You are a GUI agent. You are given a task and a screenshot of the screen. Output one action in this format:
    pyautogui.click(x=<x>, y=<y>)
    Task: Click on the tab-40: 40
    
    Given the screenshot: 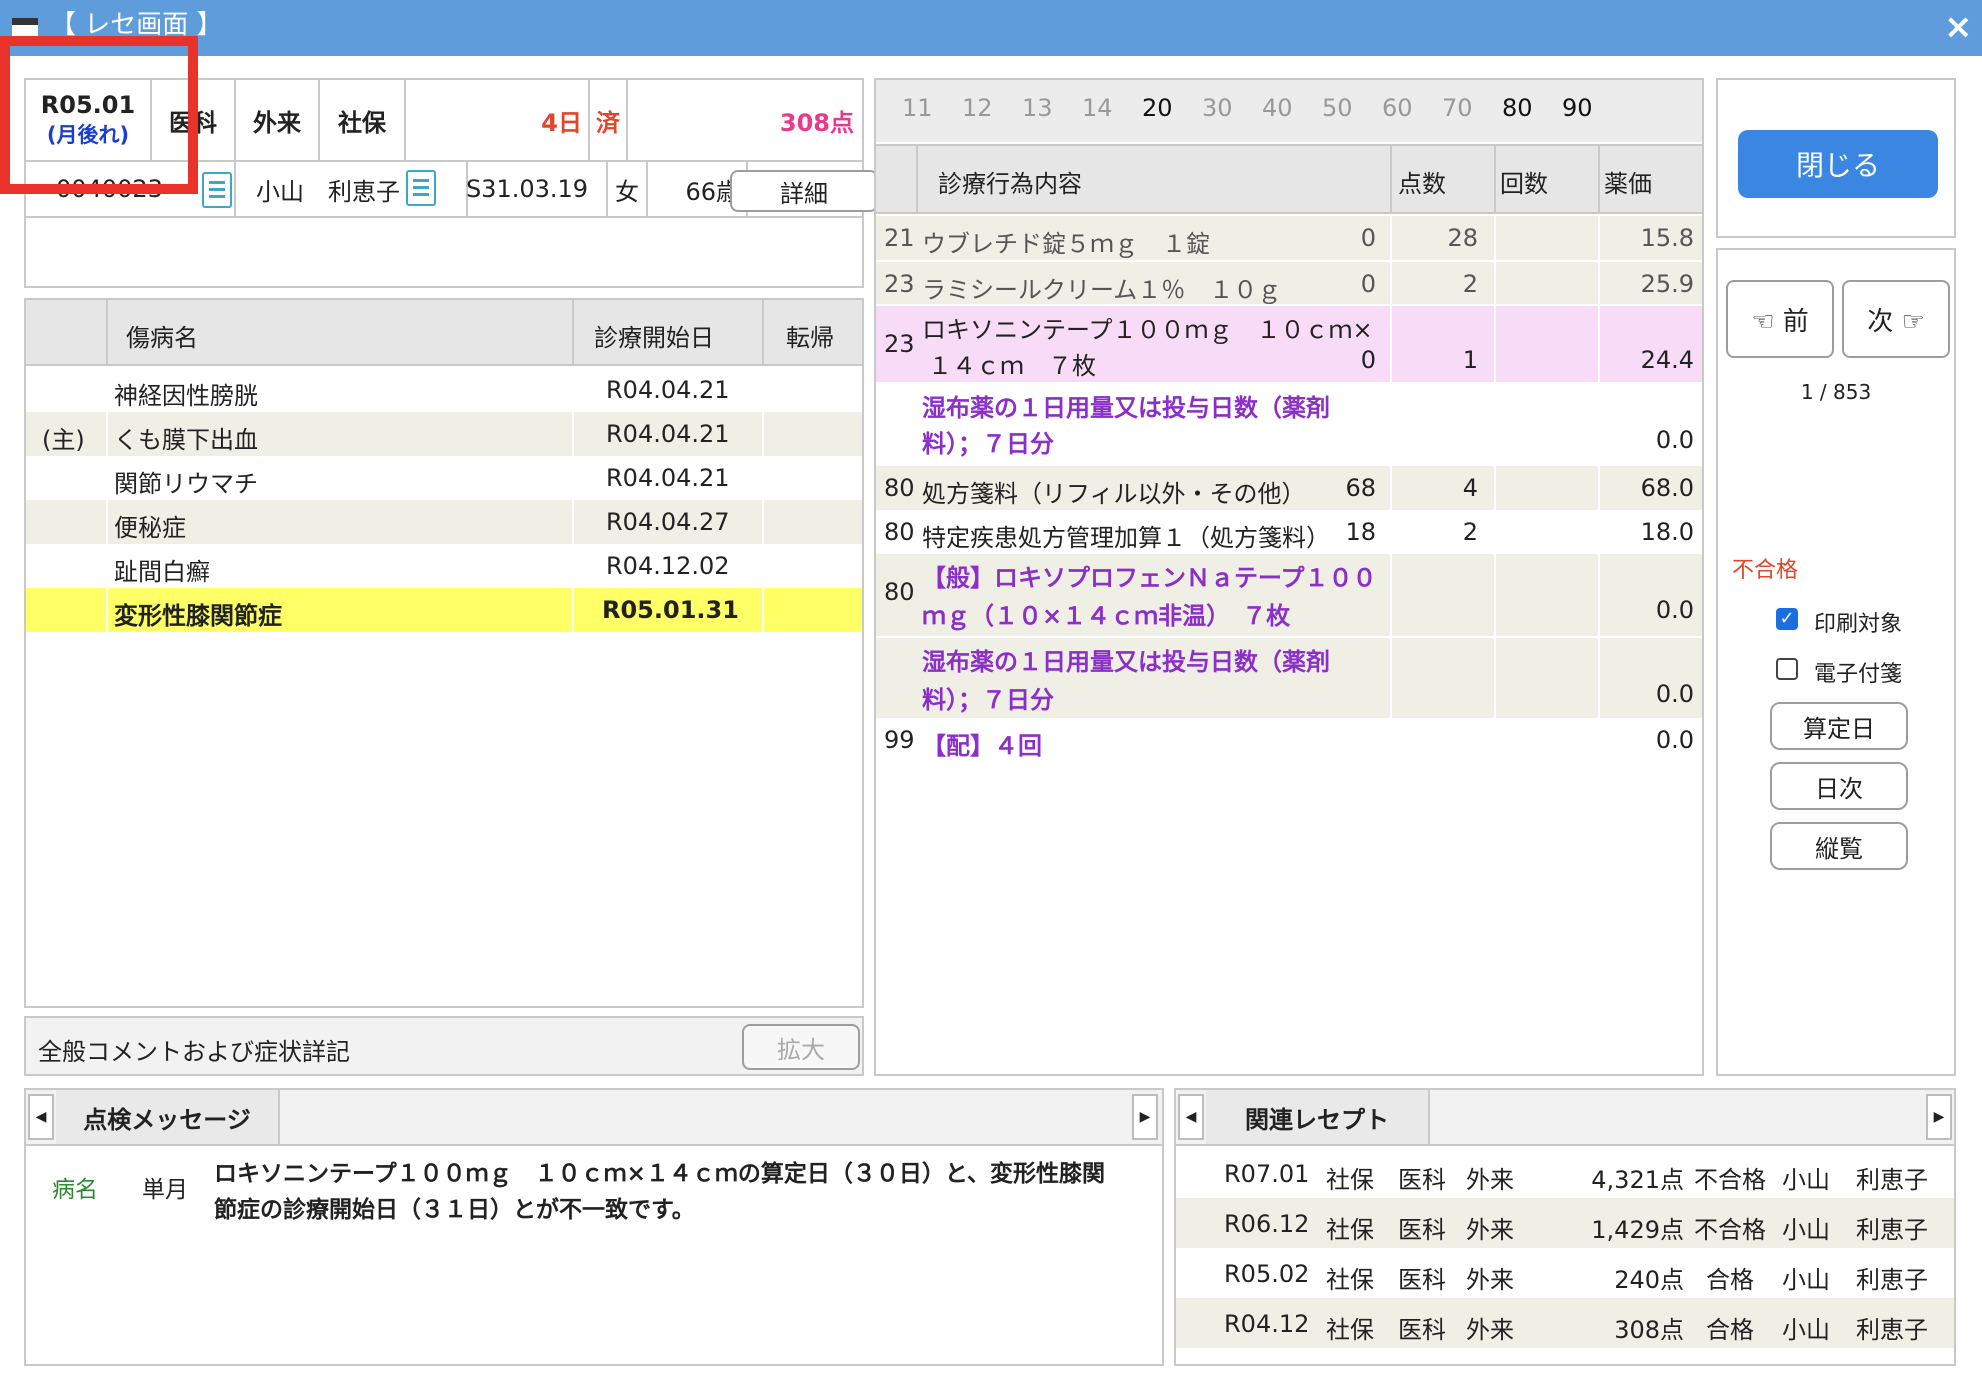 What is the action you would take?
    pyautogui.click(x=1277, y=108)
    